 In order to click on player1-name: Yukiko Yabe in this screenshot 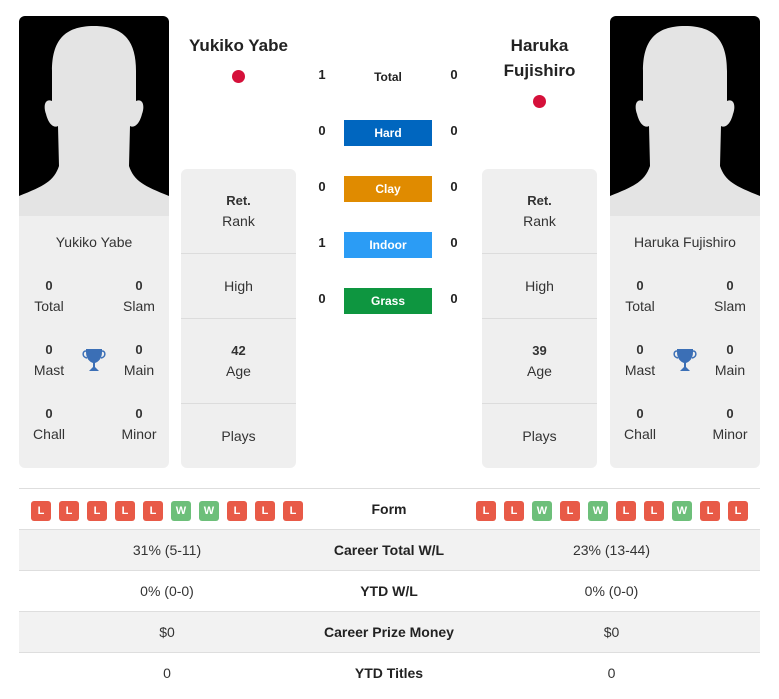, I will do `click(238, 45)`.